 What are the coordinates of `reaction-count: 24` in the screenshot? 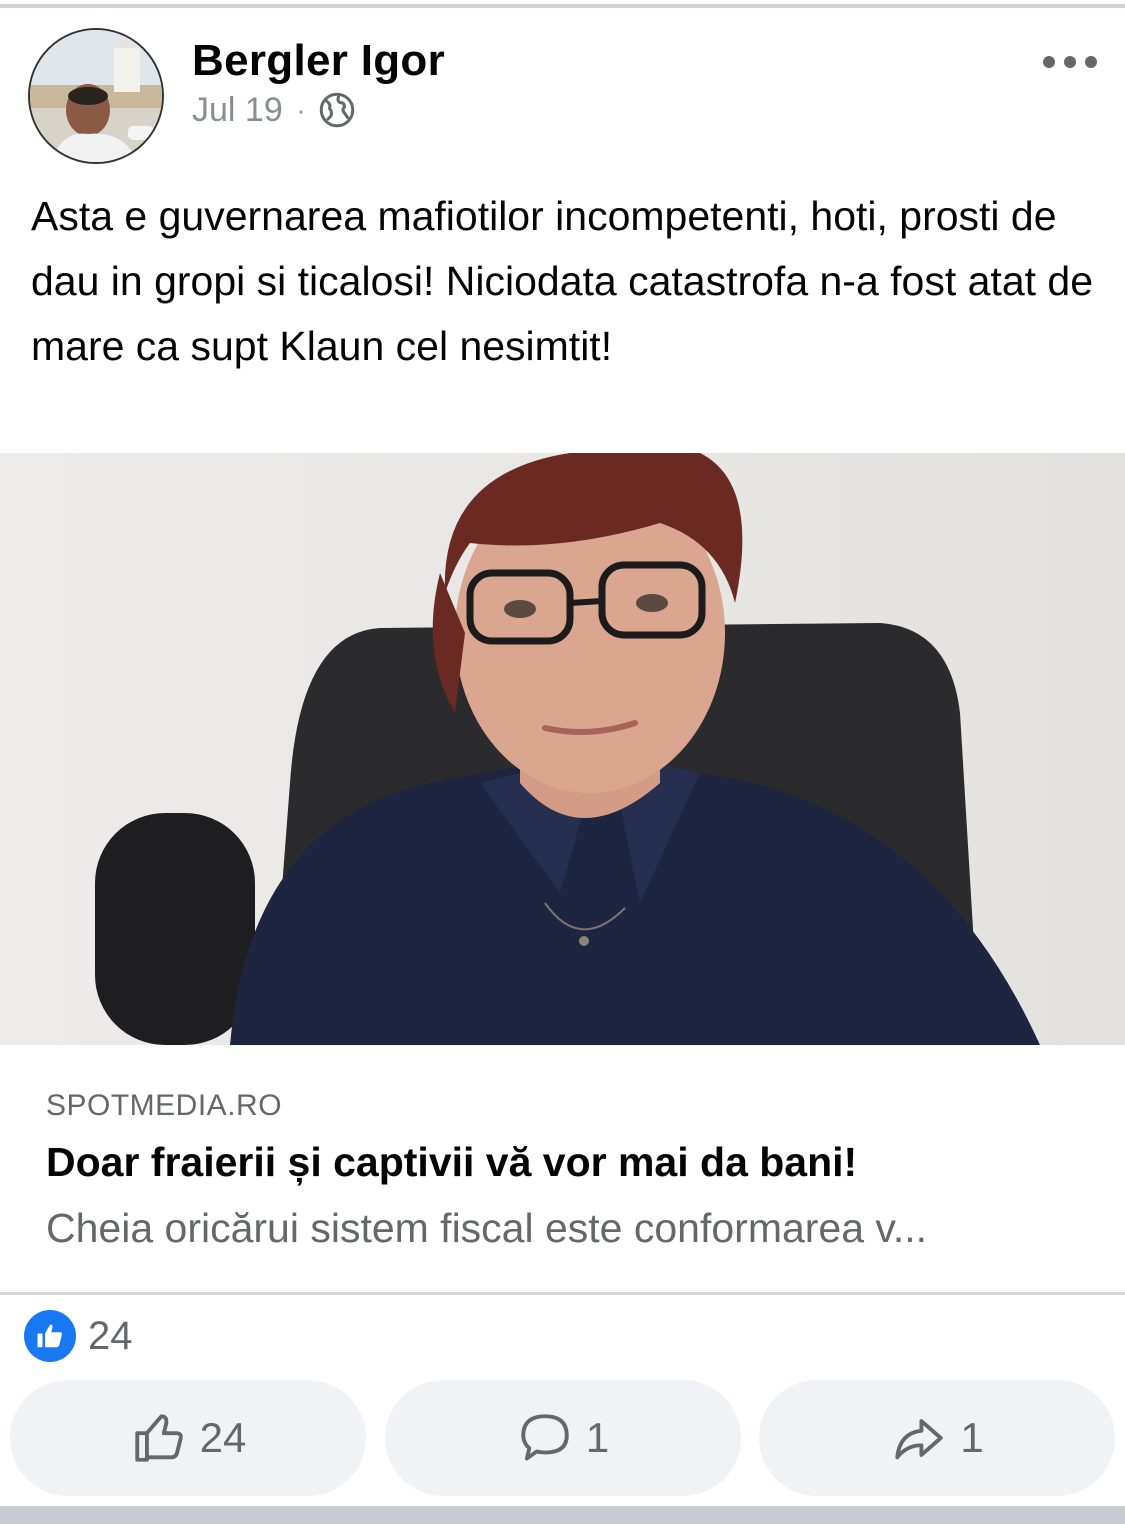 It's located at (110, 1335).